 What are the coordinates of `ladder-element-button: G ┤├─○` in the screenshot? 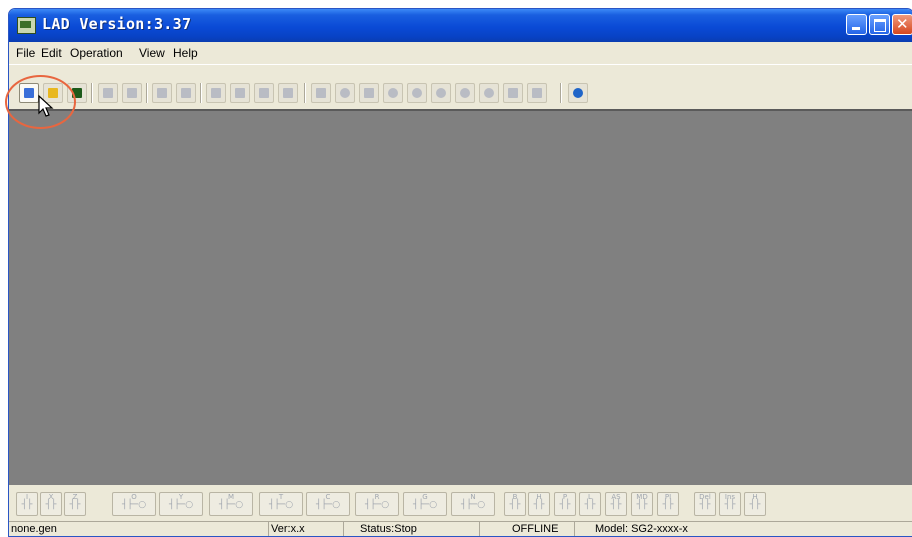 It's located at (425, 504).